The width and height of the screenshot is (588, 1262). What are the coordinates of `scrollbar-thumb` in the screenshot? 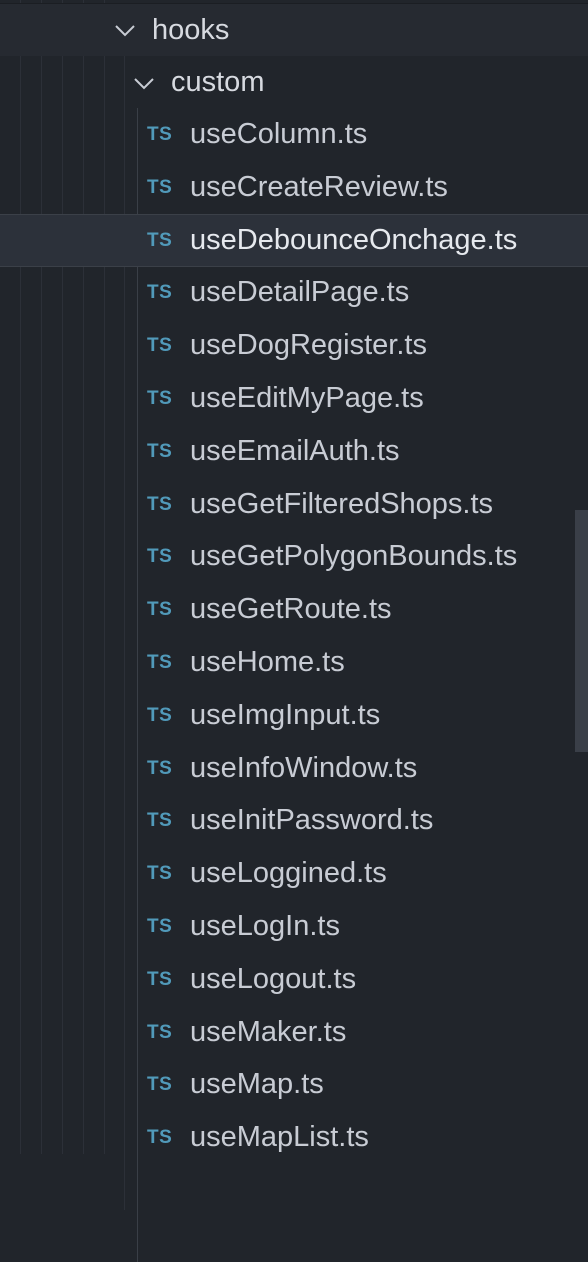 It's located at (581, 631).